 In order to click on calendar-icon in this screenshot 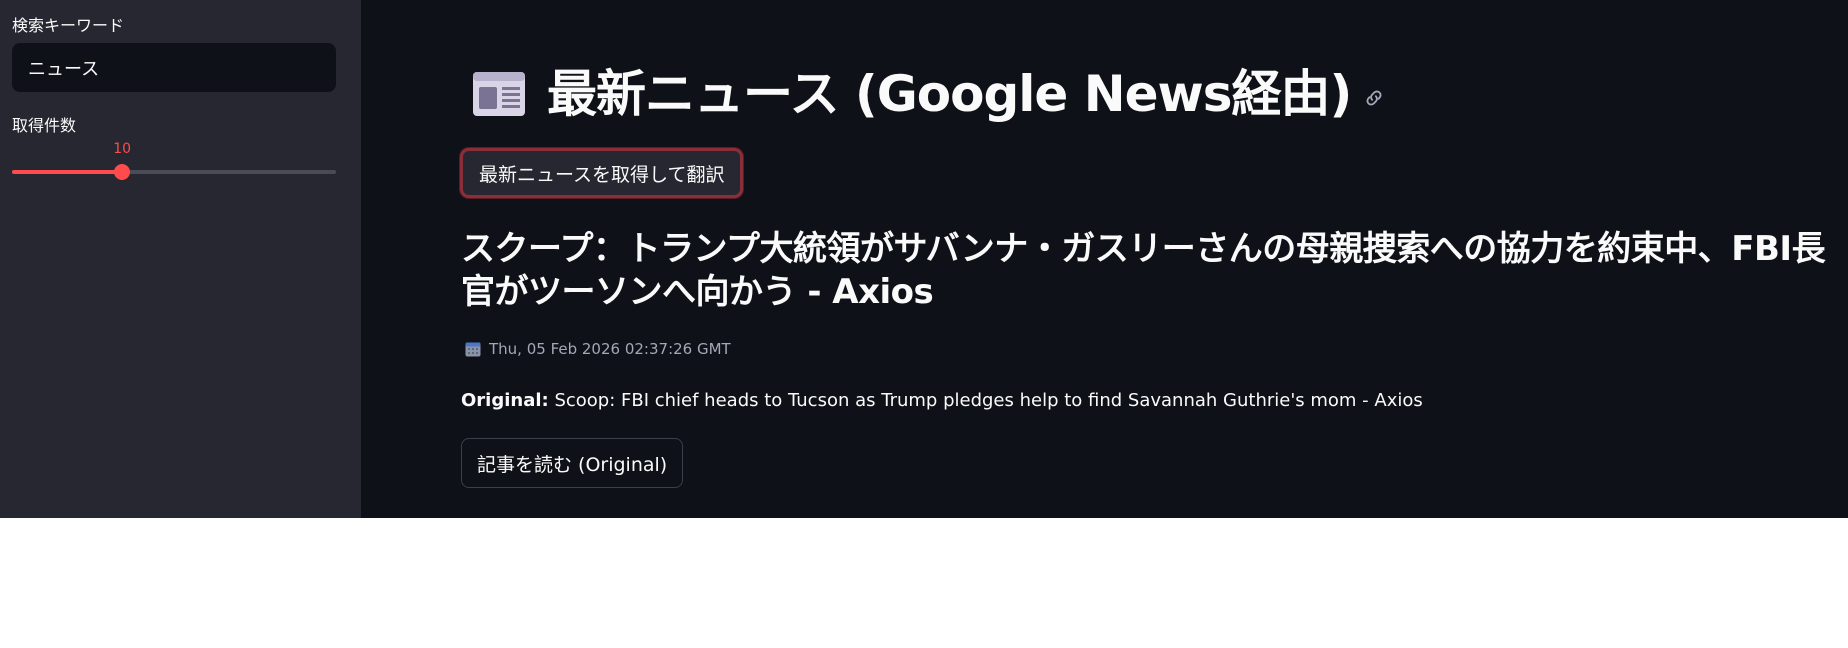, I will do `click(473, 349)`.